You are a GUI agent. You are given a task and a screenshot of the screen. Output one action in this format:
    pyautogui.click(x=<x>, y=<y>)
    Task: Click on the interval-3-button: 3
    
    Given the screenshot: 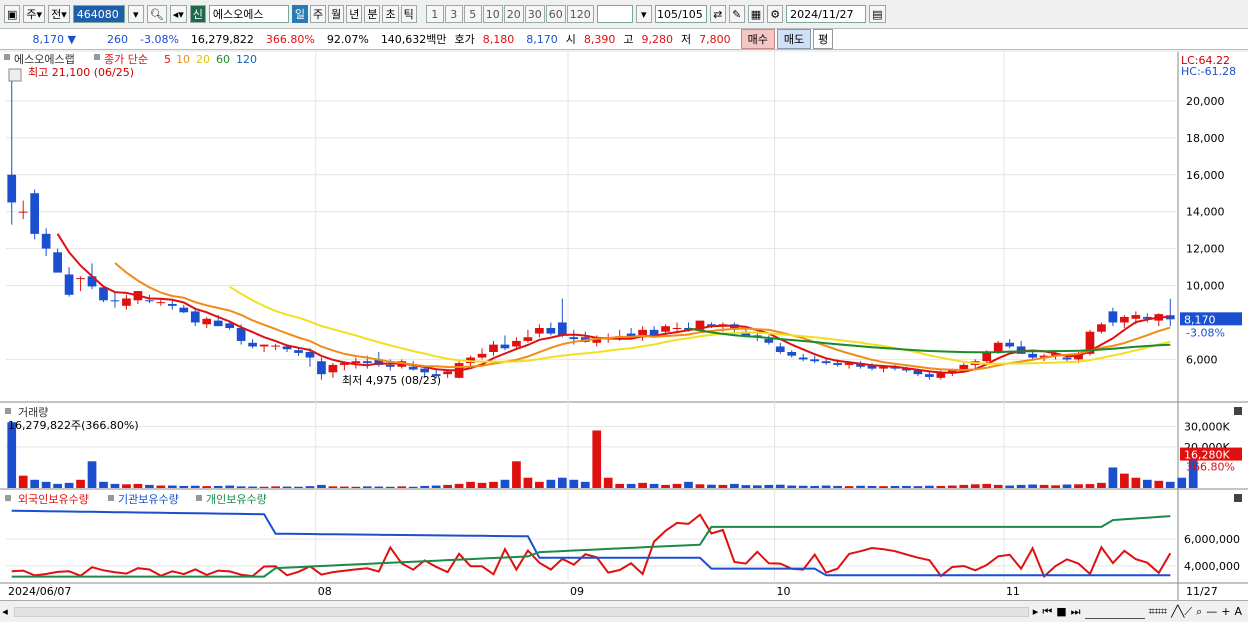 What is the action you would take?
    pyautogui.click(x=453, y=14)
    